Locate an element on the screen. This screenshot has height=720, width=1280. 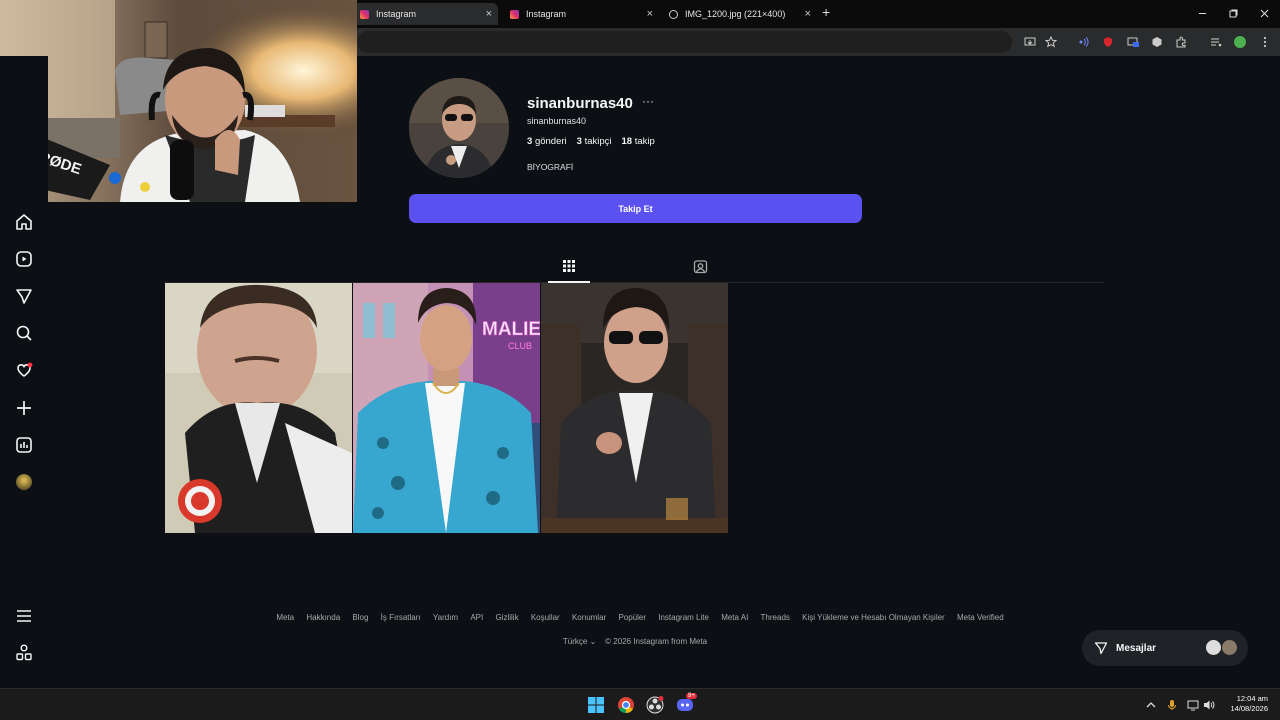
profile-photo-image is located at coordinates (459, 128).